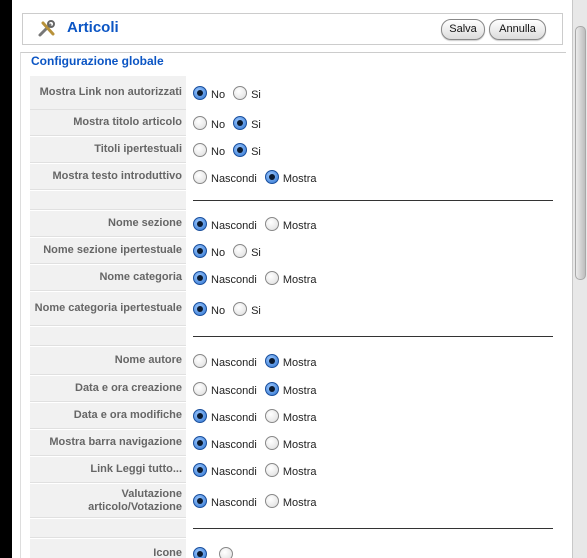 The height and width of the screenshot is (558, 587). I want to click on header-bar: Articoli Salva Annulla, so click(292, 29).